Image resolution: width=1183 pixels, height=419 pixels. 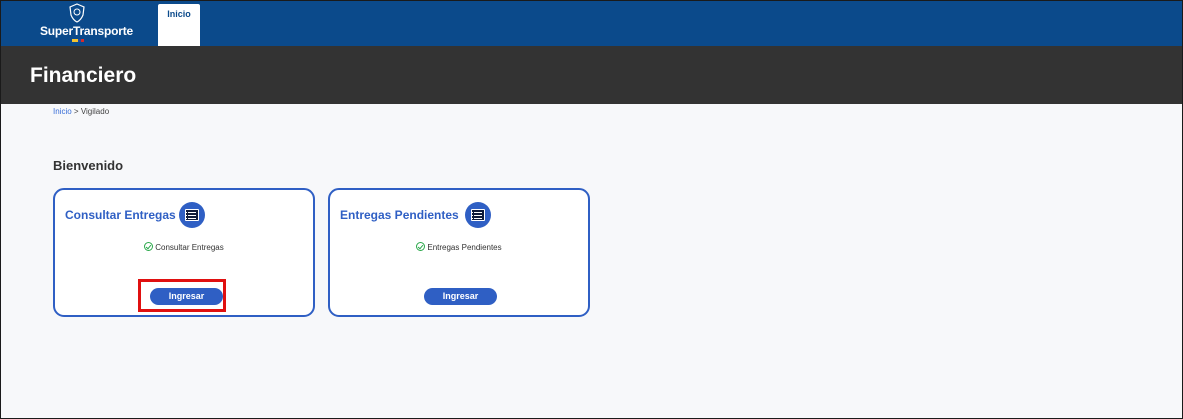 What do you see at coordinates (591, 23) in the screenshot?
I see `top-navbar: SuperTransporte Inicio` at bounding box center [591, 23].